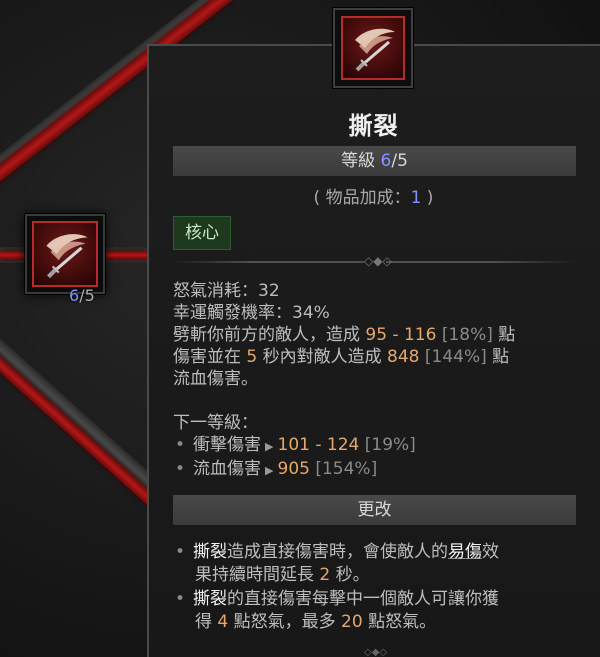 The height and width of the screenshot is (657, 600). I want to click on next-rank-label: 衝擊傷害, so click(227, 445).